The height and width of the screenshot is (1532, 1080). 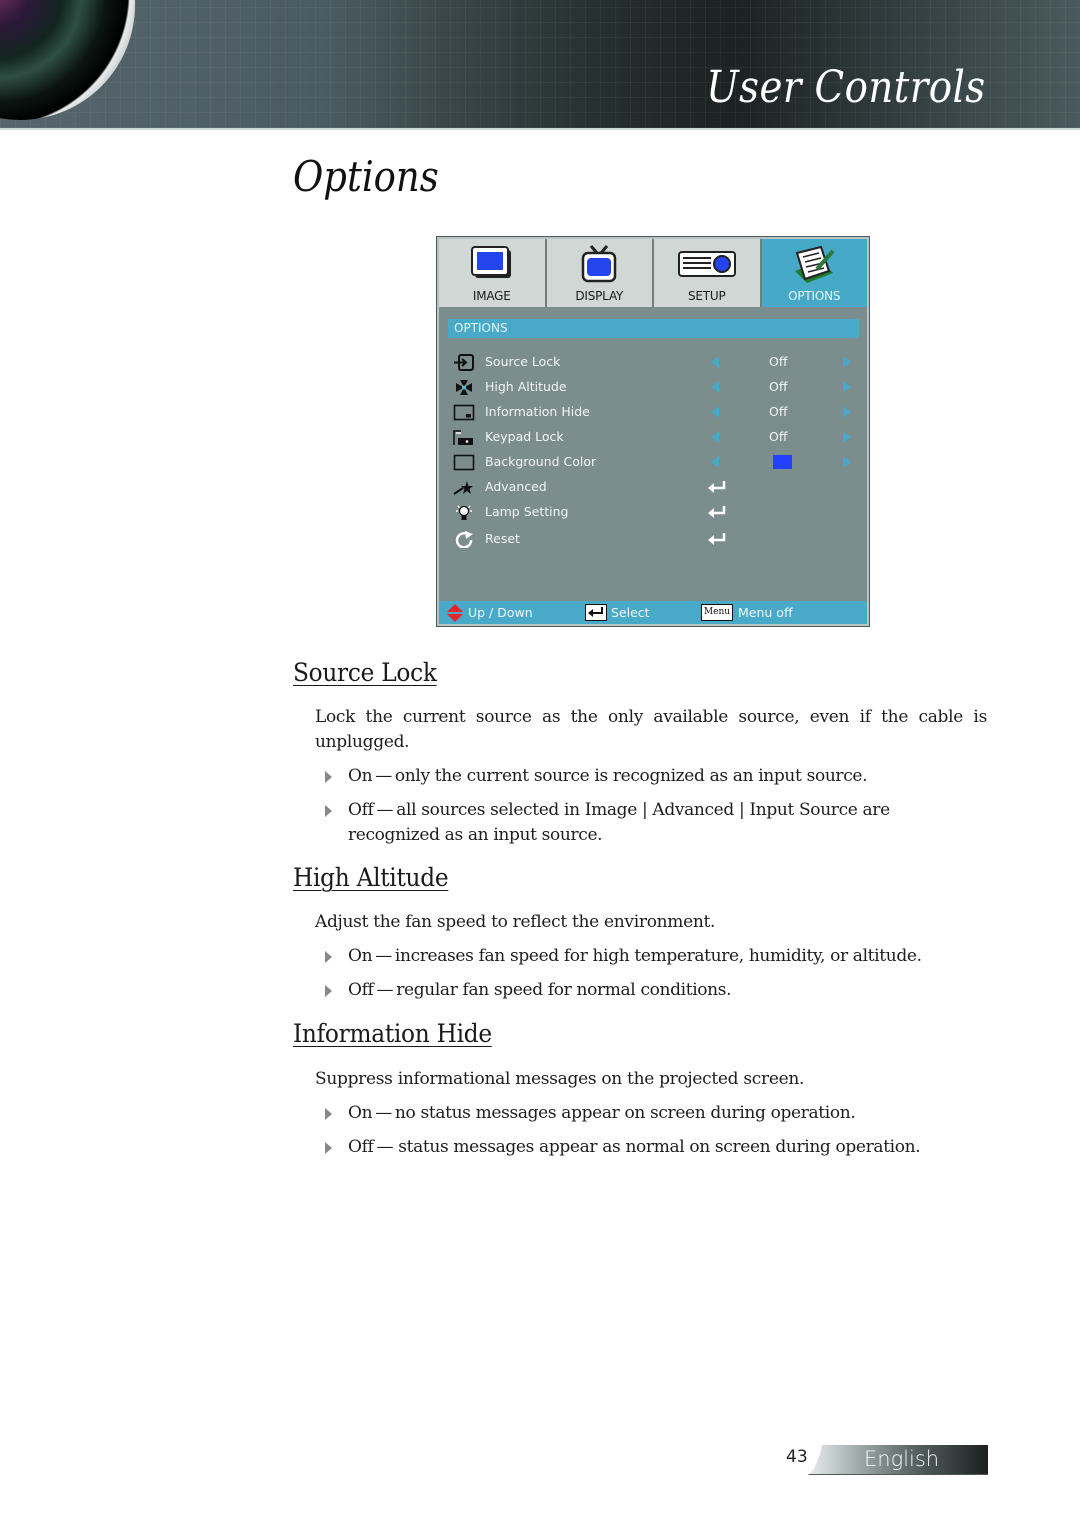 I want to click on tab-image: IMAGE, so click(x=493, y=273).